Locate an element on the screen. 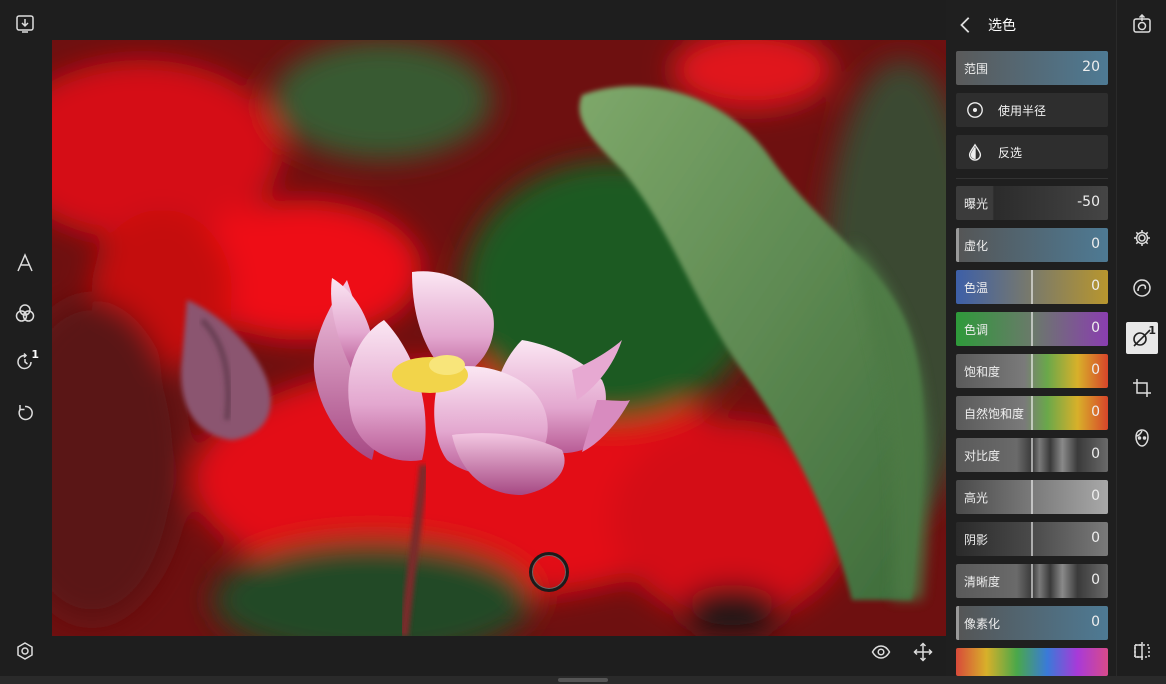 The image size is (1166, 684). panel-title: 选色 is located at coordinates (1002, 26).